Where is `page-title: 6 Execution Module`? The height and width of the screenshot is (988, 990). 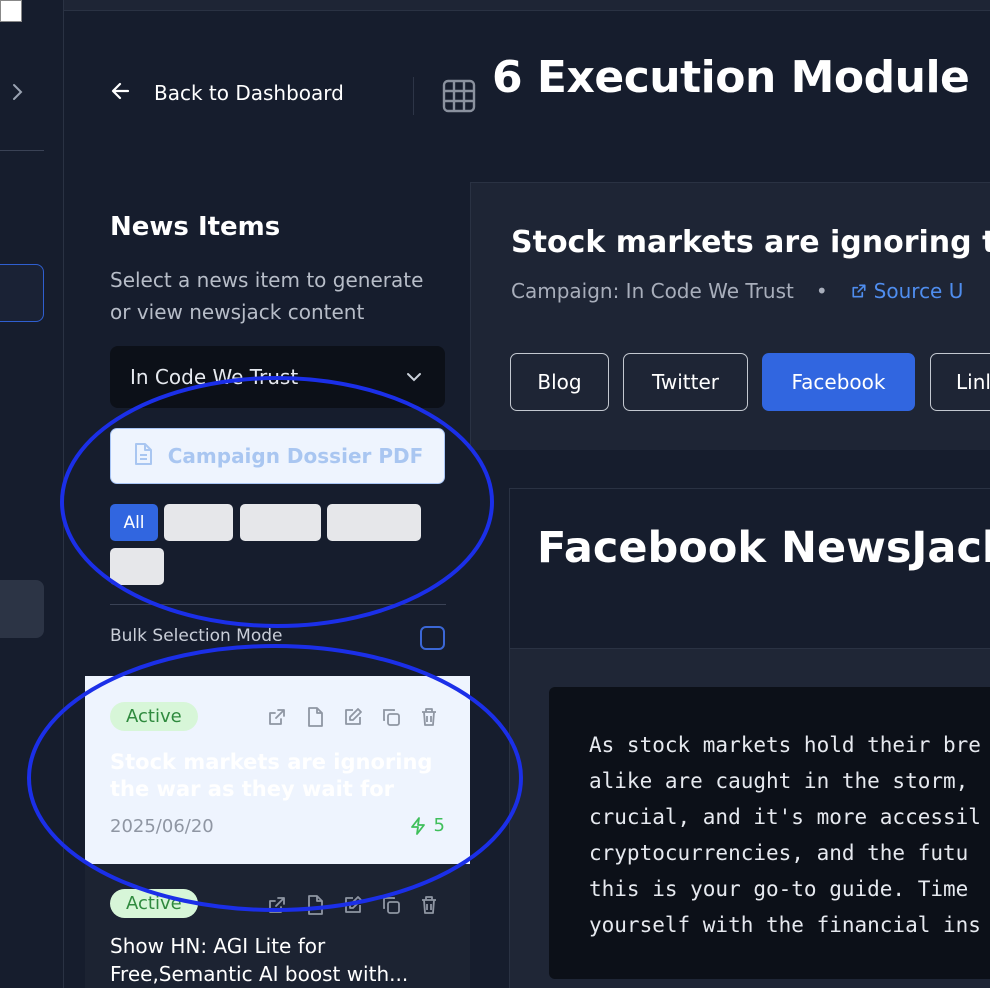 page-title: 6 Execution Module is located at coordinates (731, 77).